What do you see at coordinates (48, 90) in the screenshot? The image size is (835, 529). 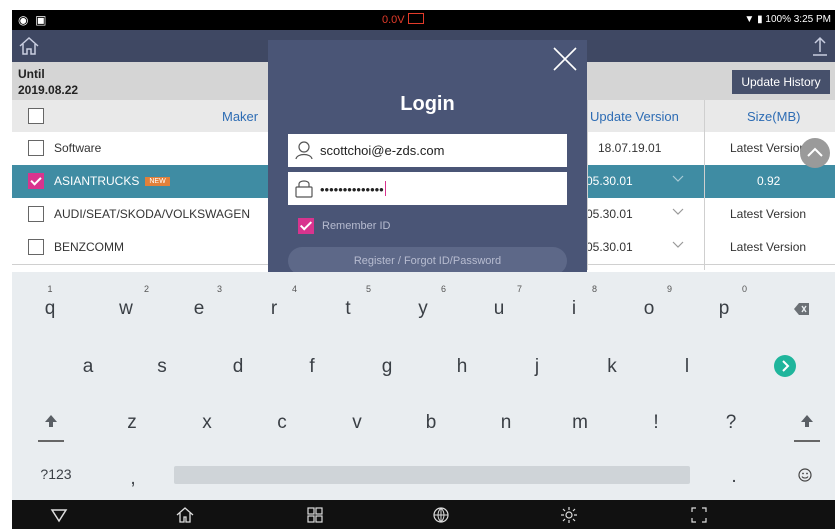 I see `until-date: 2019.08.22` at bounding box center [48, 90].